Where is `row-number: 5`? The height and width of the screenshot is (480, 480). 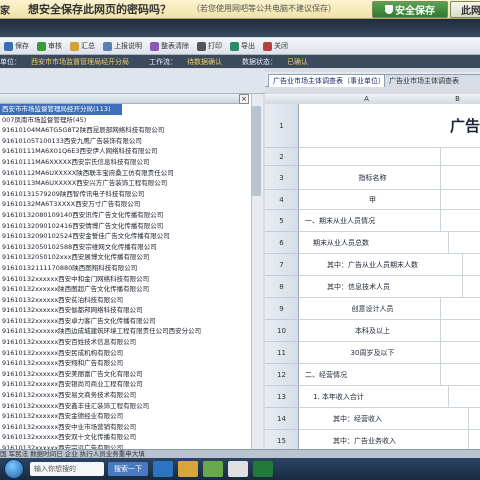
row-number: 5 is located at coordinates (282, 221).